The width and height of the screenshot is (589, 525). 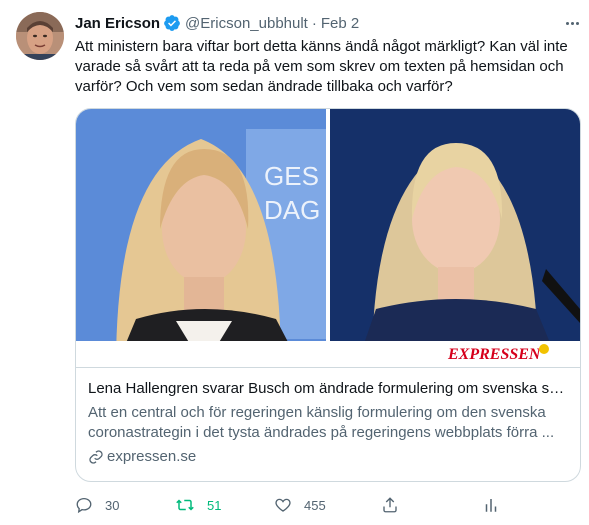 I want to click on analytics-button, so click(x=491, y=505).